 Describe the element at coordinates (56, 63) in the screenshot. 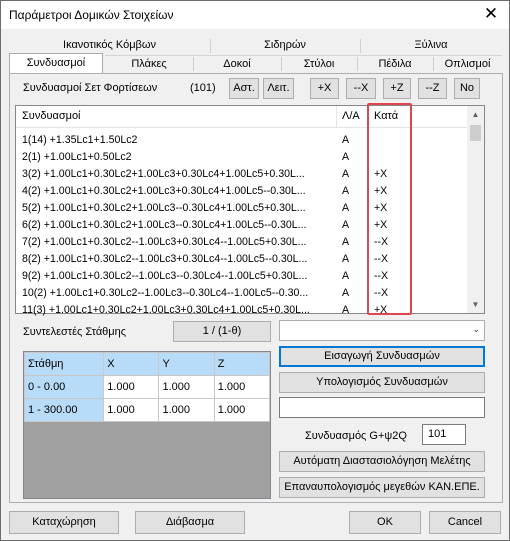

I see `tab-combinations: Συνδυασμοί` at that location.